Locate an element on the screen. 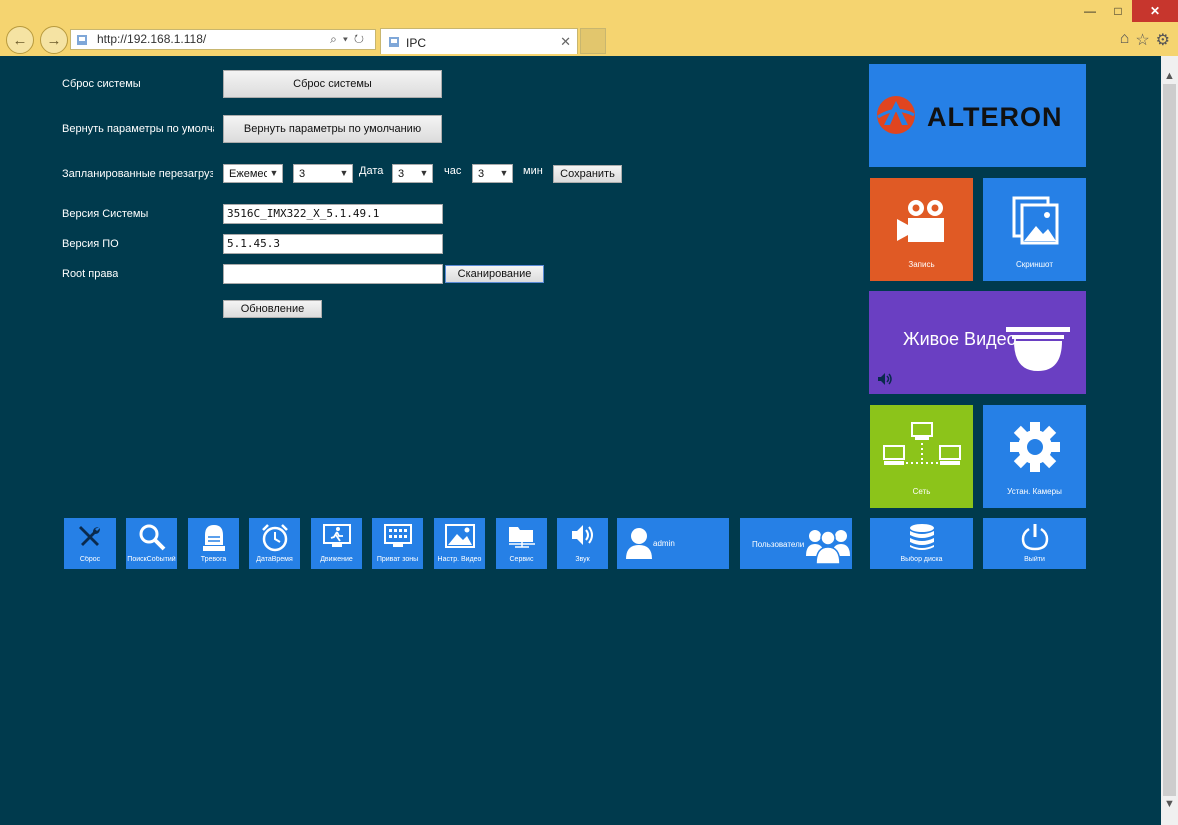 This screenshot has width=1178, height=825. screenshot-label: Скриншот is located at coordinates (1034, 264).